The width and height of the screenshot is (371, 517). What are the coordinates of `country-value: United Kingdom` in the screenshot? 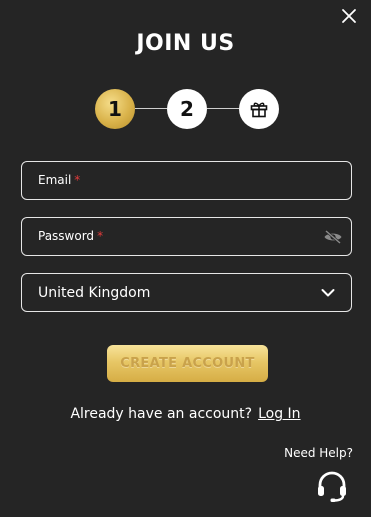 It's located at (94, 293).